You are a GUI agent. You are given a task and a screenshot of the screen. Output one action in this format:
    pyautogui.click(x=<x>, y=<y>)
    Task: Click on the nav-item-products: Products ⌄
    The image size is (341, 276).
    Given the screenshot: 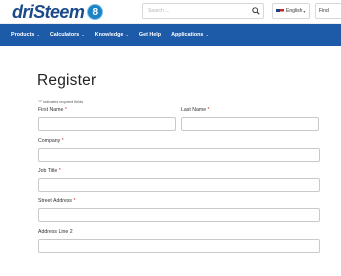 What is the action you would take?
    pyautogui.click(x=25, y=35)
    